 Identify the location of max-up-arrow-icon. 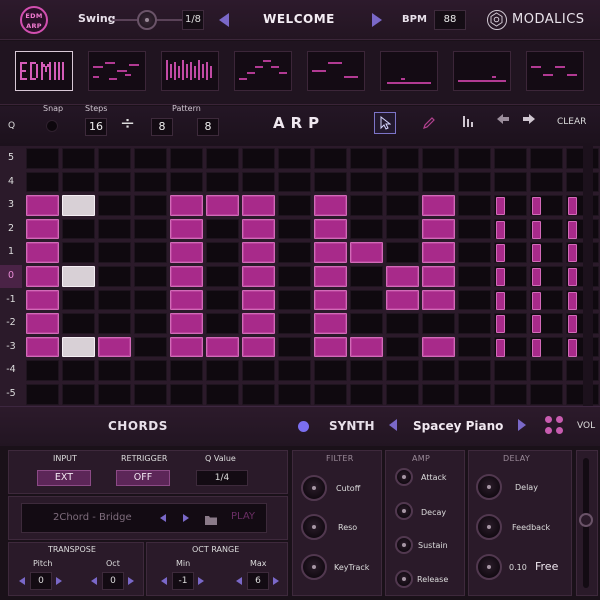
(276, 581).